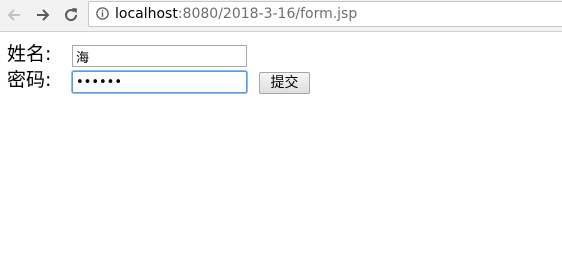 This screenshot has height=257, width=562. I want to click on forward-button, so click(43, 15).